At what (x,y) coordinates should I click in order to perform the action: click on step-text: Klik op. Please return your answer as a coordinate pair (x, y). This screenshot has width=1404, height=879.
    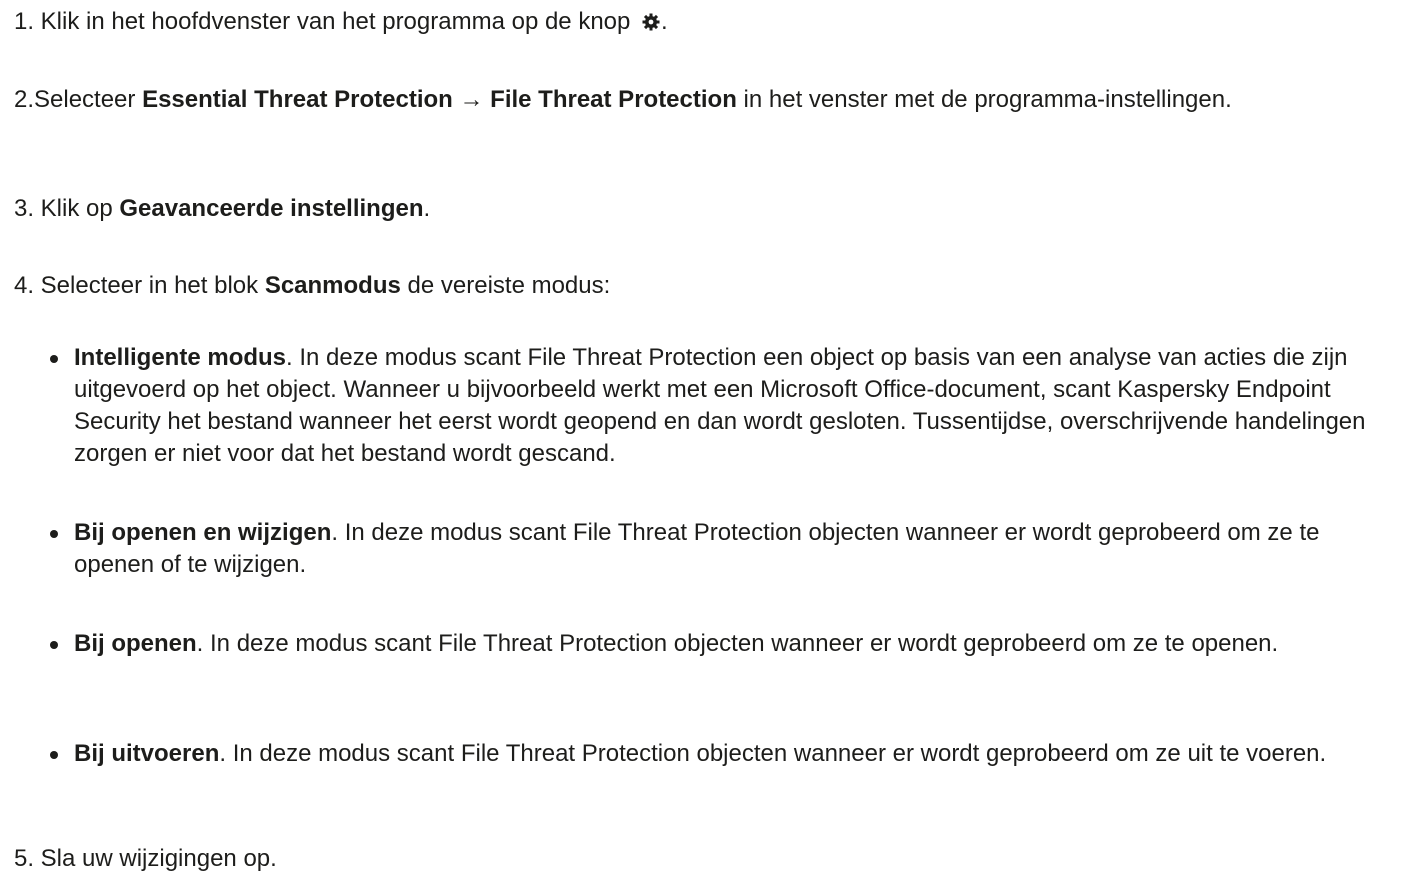
    Looking at the image, I should click on (80, 208).